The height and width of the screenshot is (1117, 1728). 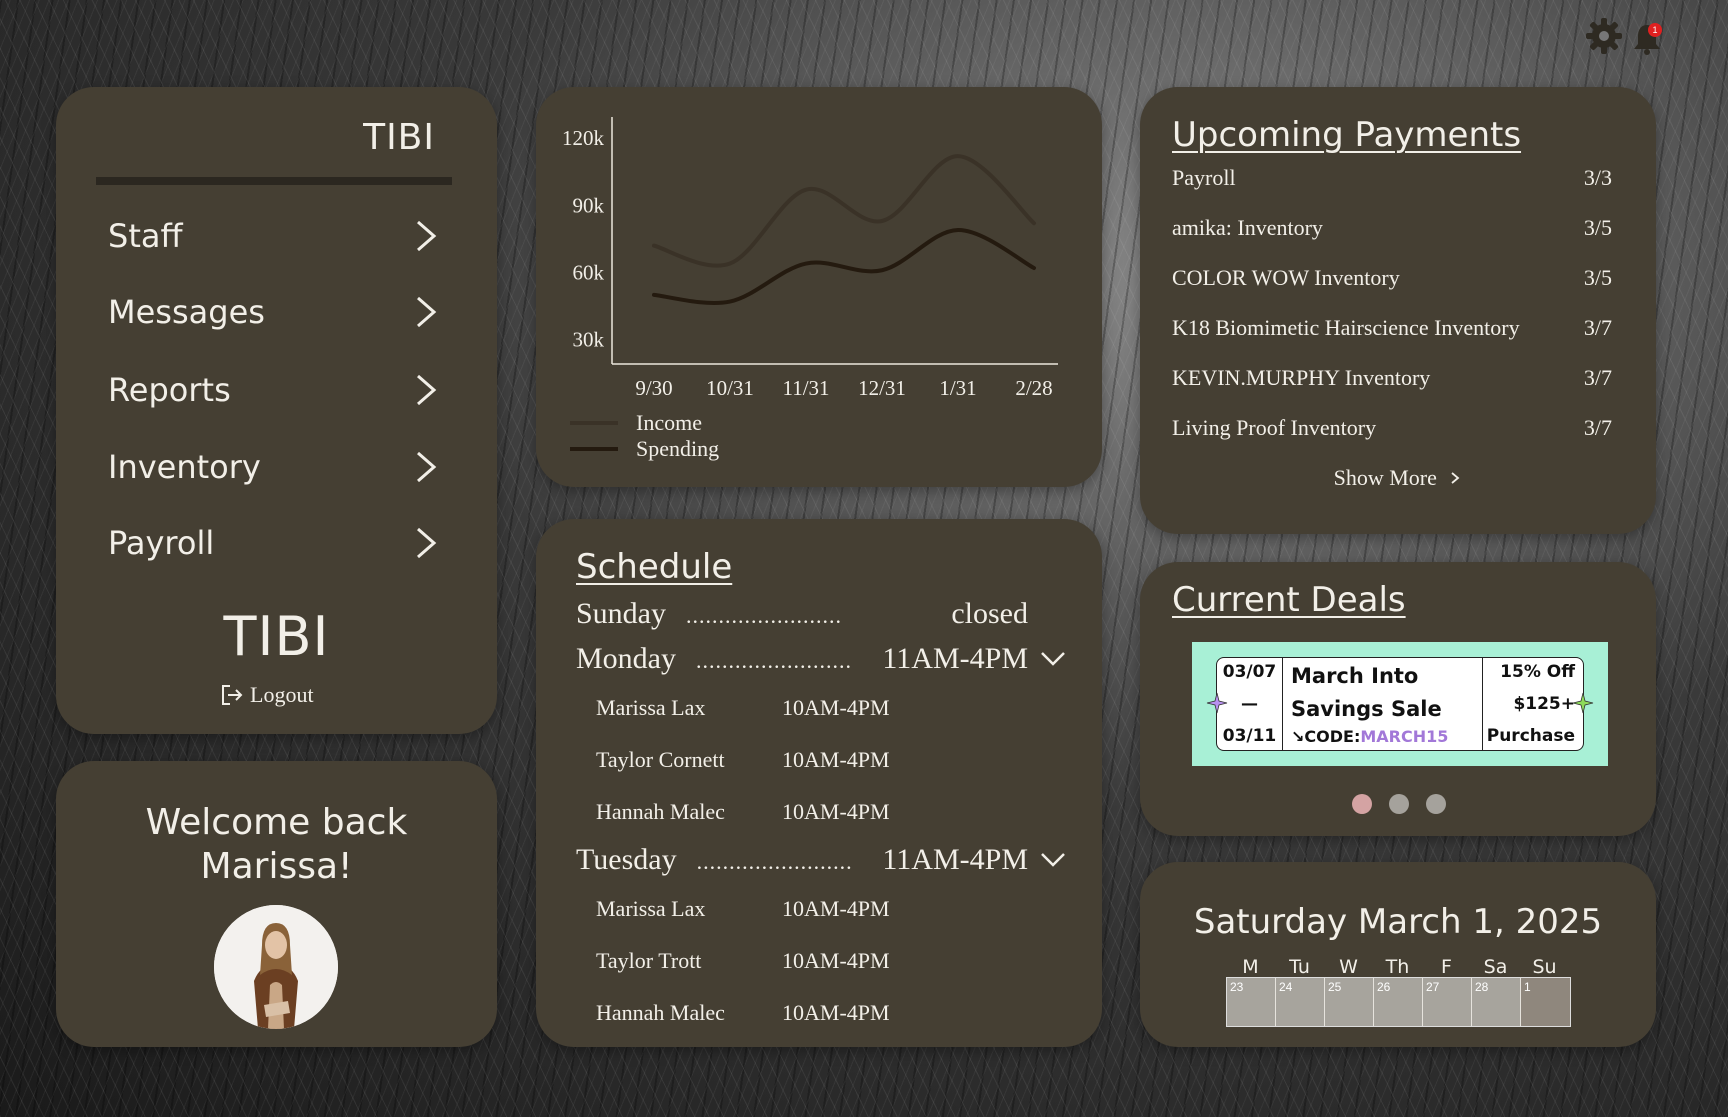 I want to click on brand-logo: TIBI, so click(x=276, y=636).